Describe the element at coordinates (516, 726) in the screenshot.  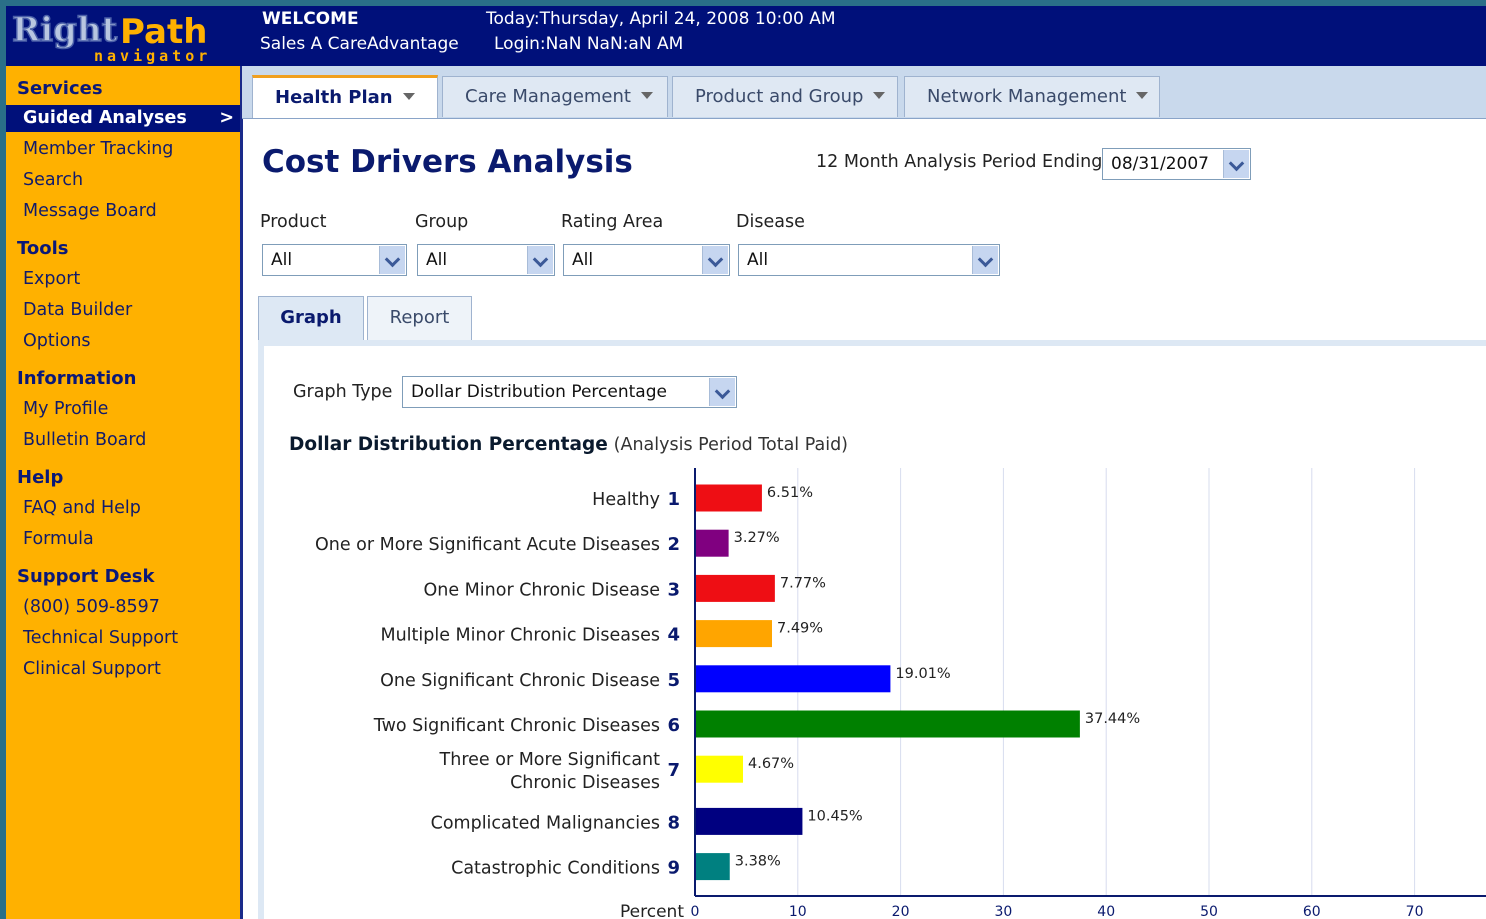
I see `category-label: Two Significant Chronic Diseases` at that location.